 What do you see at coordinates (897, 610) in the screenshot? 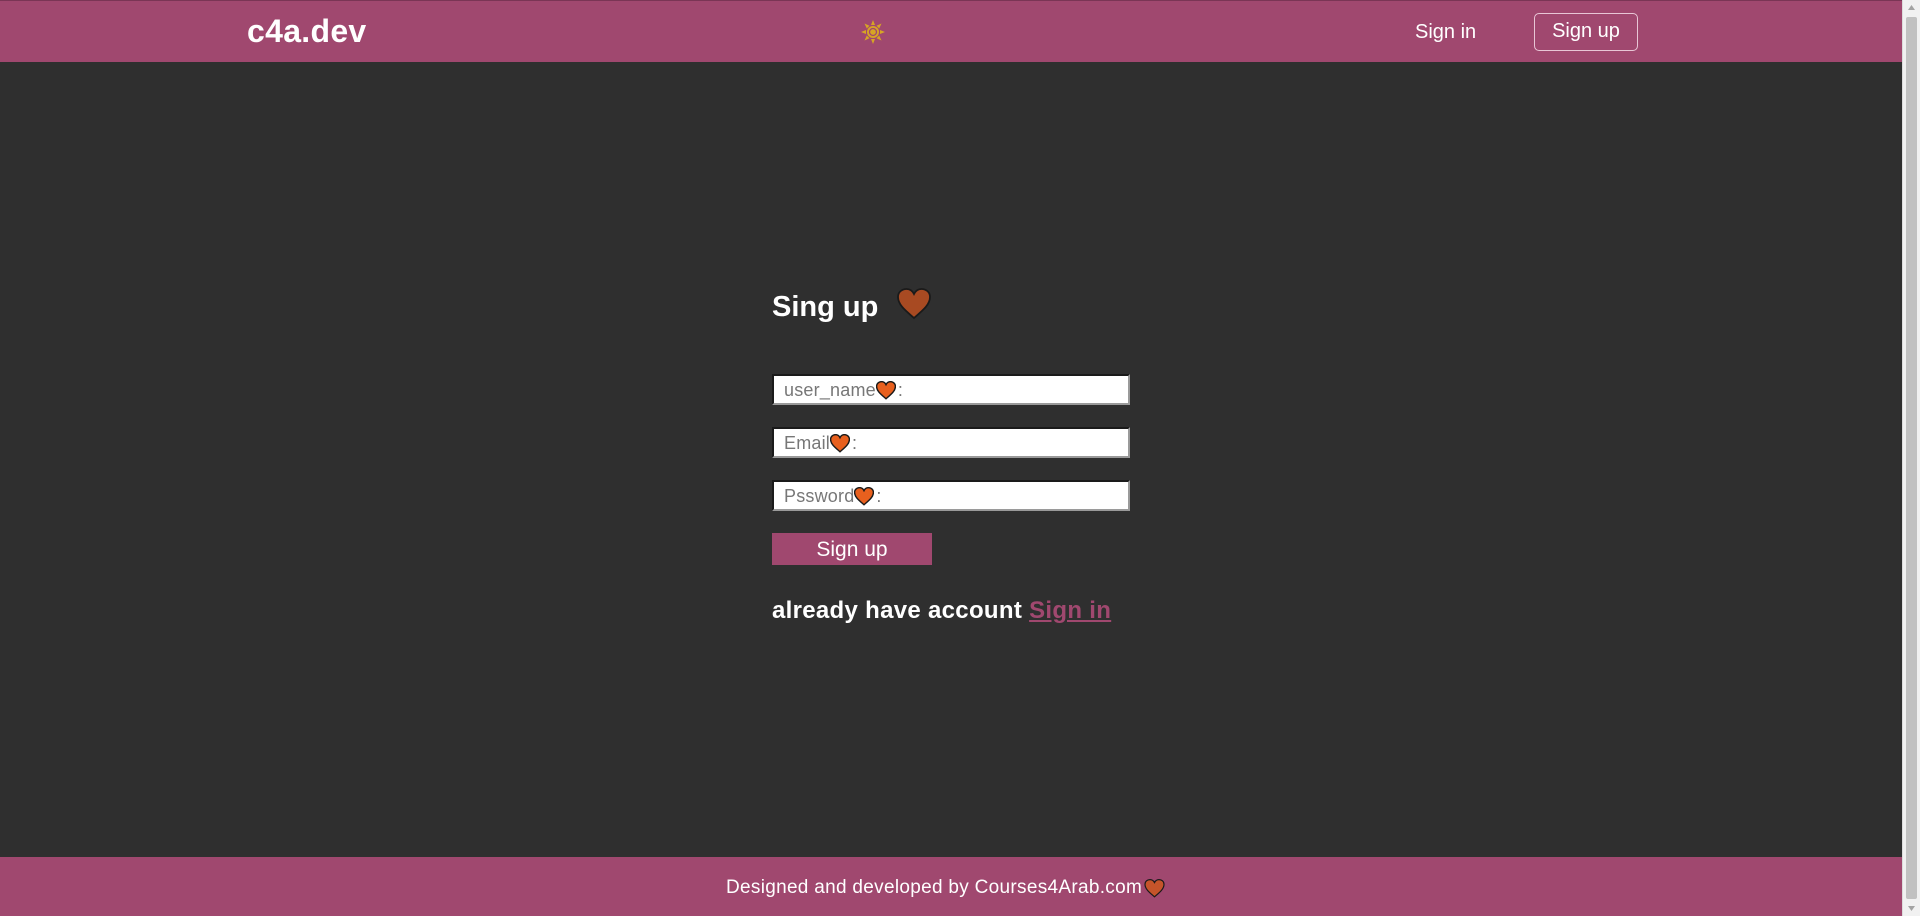
I see `already-account-label: already have account` at bounding box center [897, 610].